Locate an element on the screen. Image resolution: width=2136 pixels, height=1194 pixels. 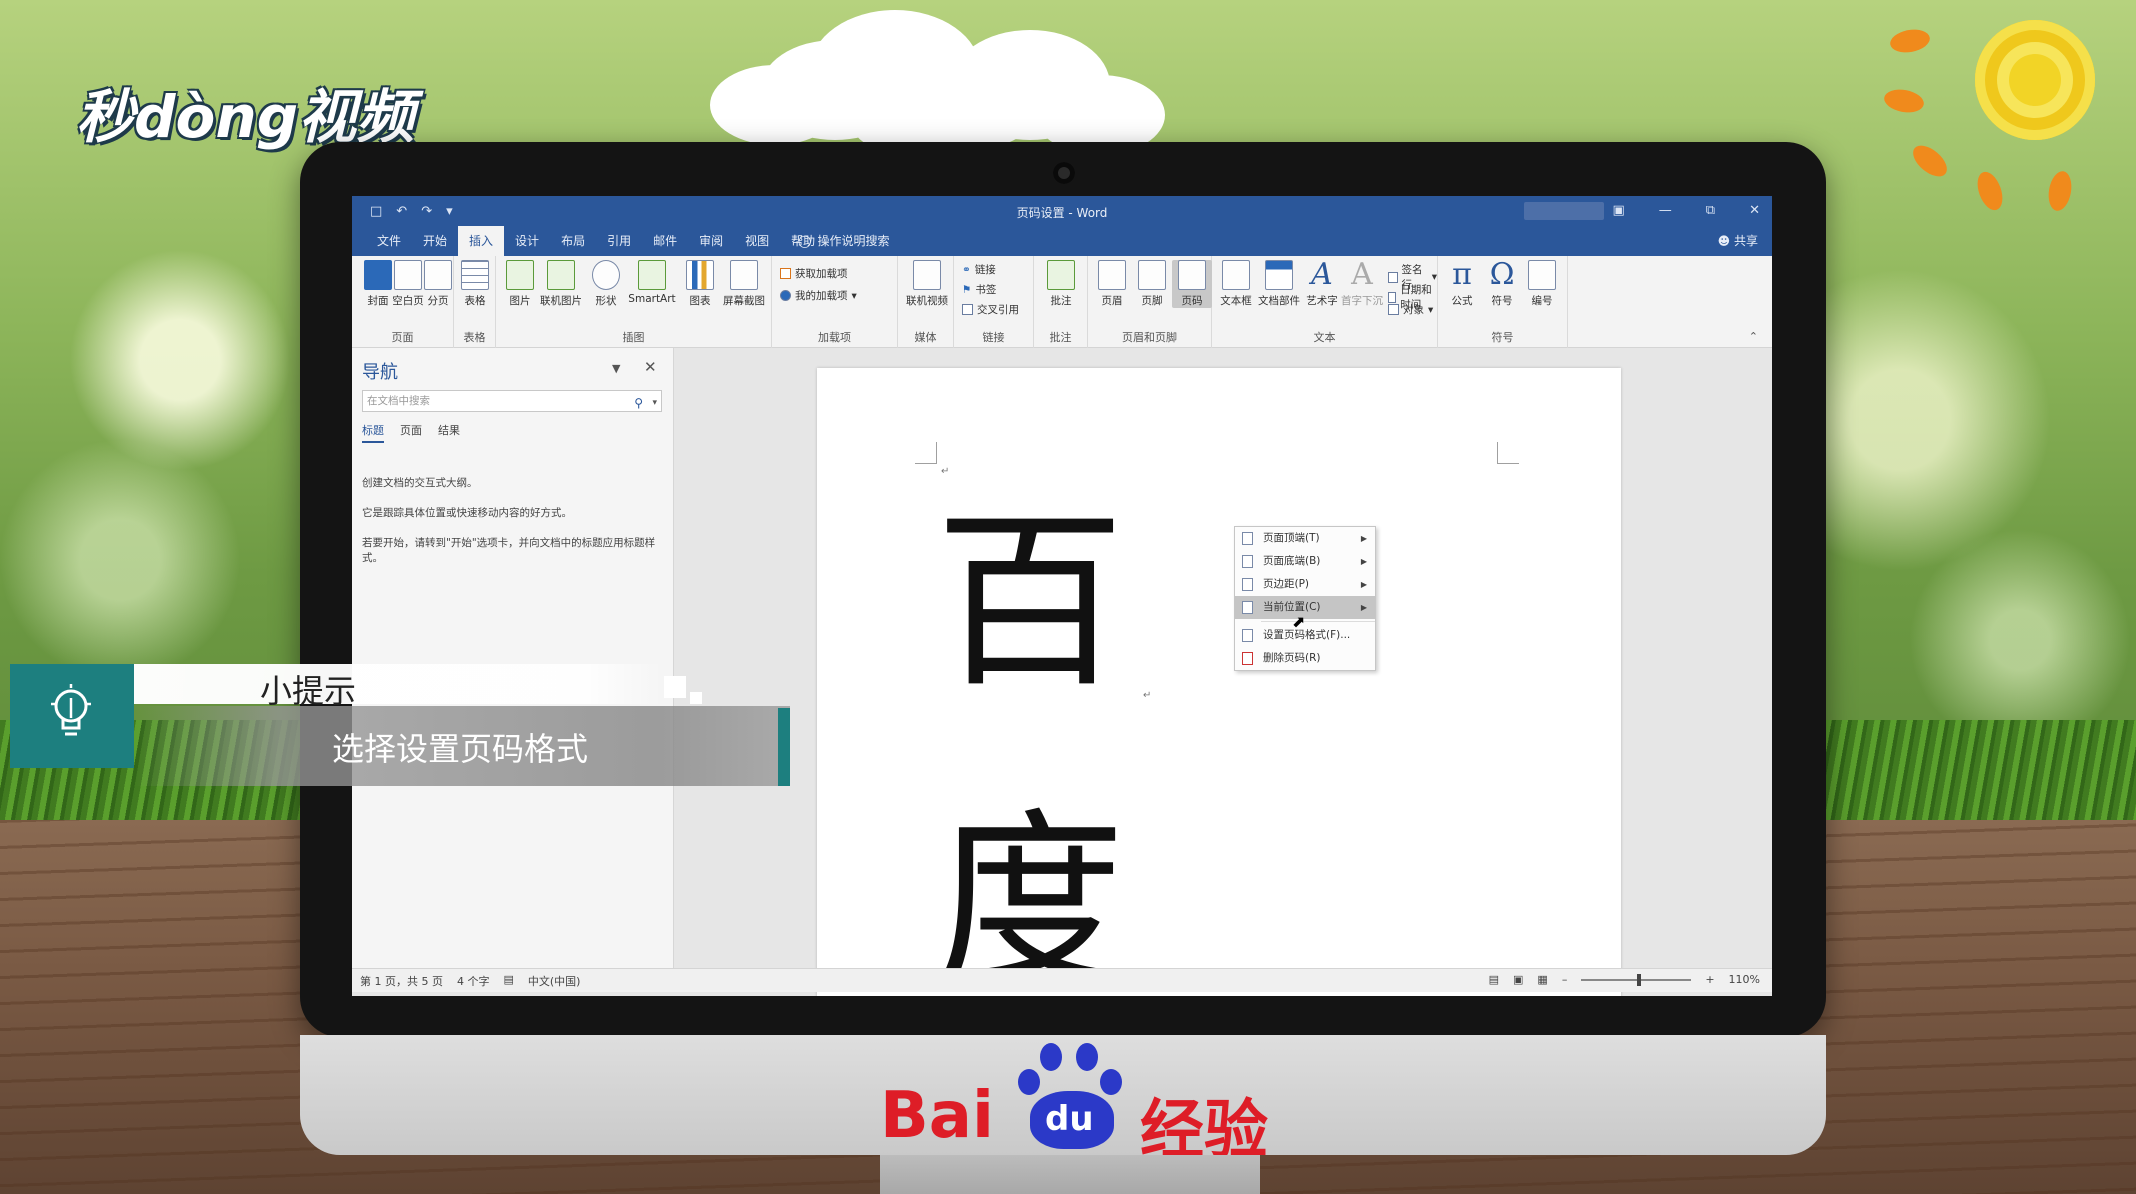
screenshot-button: 屏幕截图 is located at coordinates (744, 284).